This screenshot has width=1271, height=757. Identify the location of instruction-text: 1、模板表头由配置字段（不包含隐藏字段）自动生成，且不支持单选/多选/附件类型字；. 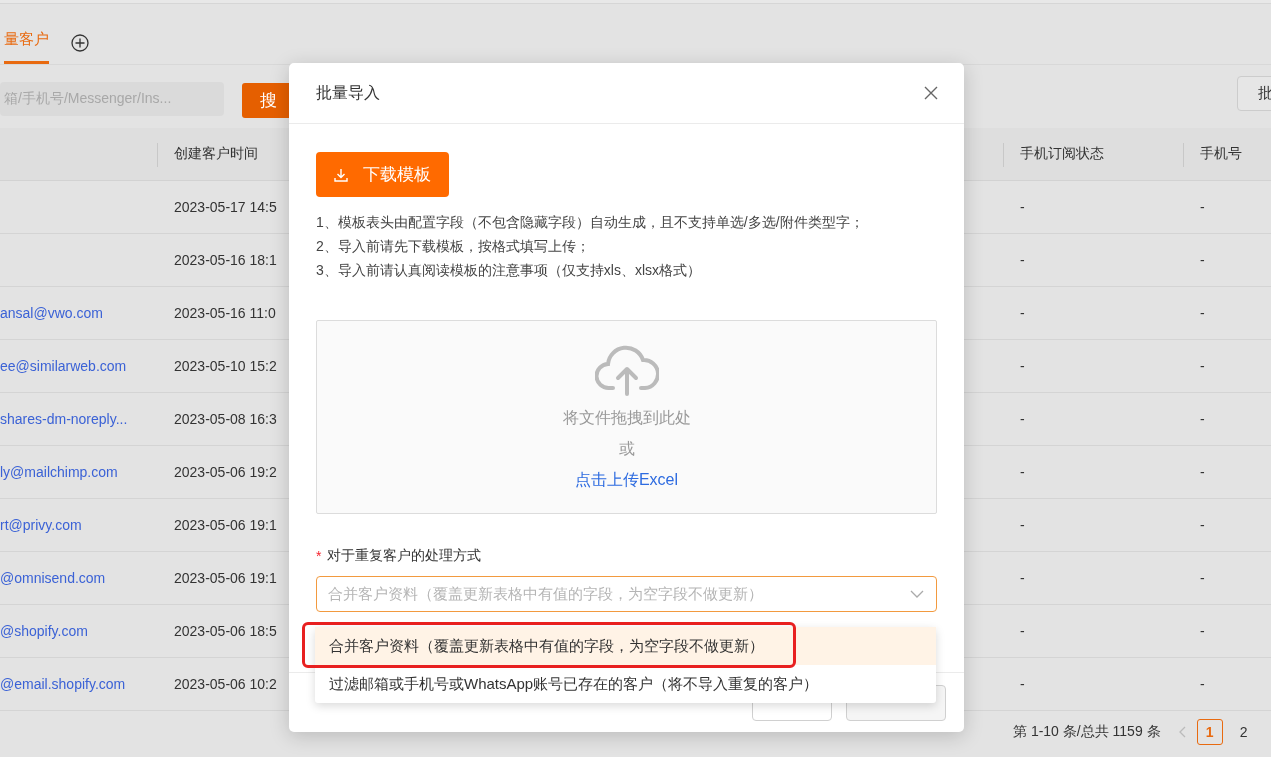
(590, 223).